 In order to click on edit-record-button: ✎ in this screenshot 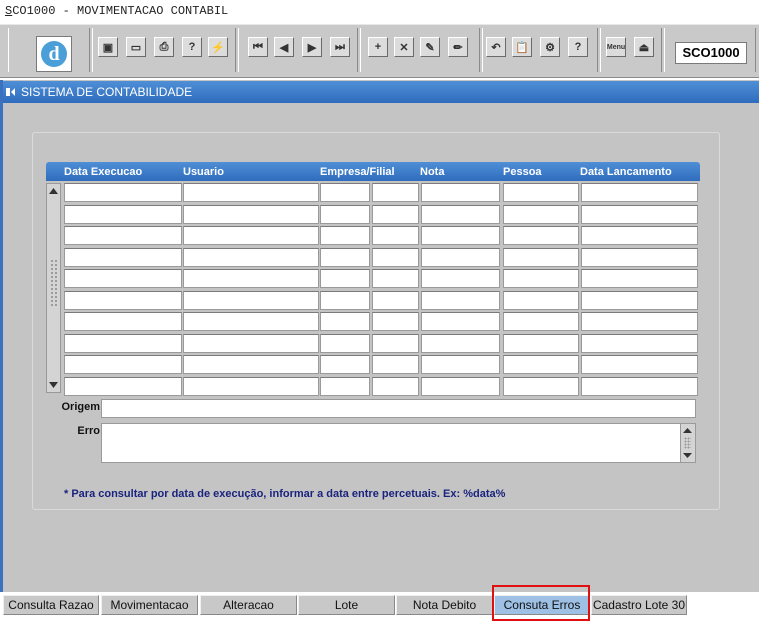, I will do `click(430, 47)`.